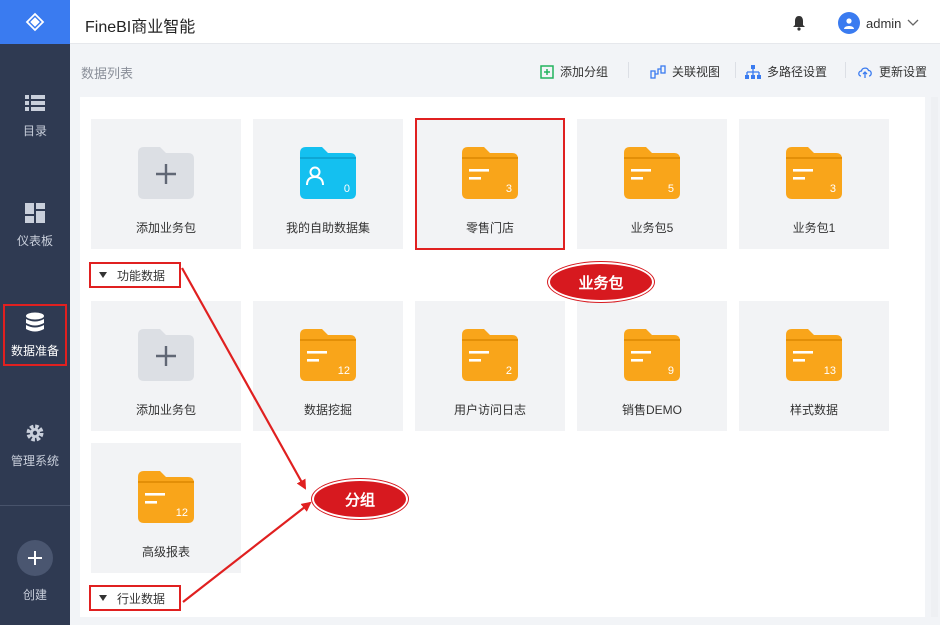 The image size is (940, 625). I want to click on annotation-label: 分组, so click(359, 500).